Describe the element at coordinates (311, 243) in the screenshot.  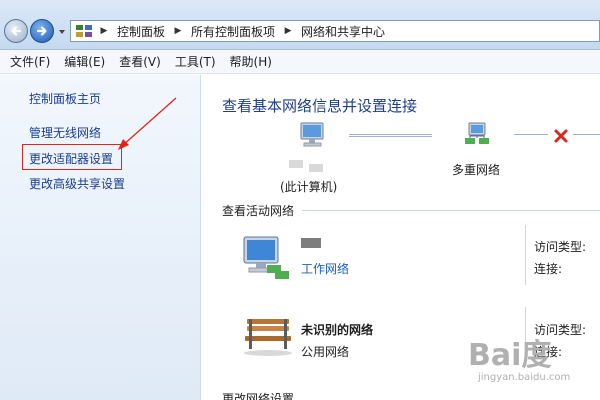
I see `network-name-redacted` at that location.